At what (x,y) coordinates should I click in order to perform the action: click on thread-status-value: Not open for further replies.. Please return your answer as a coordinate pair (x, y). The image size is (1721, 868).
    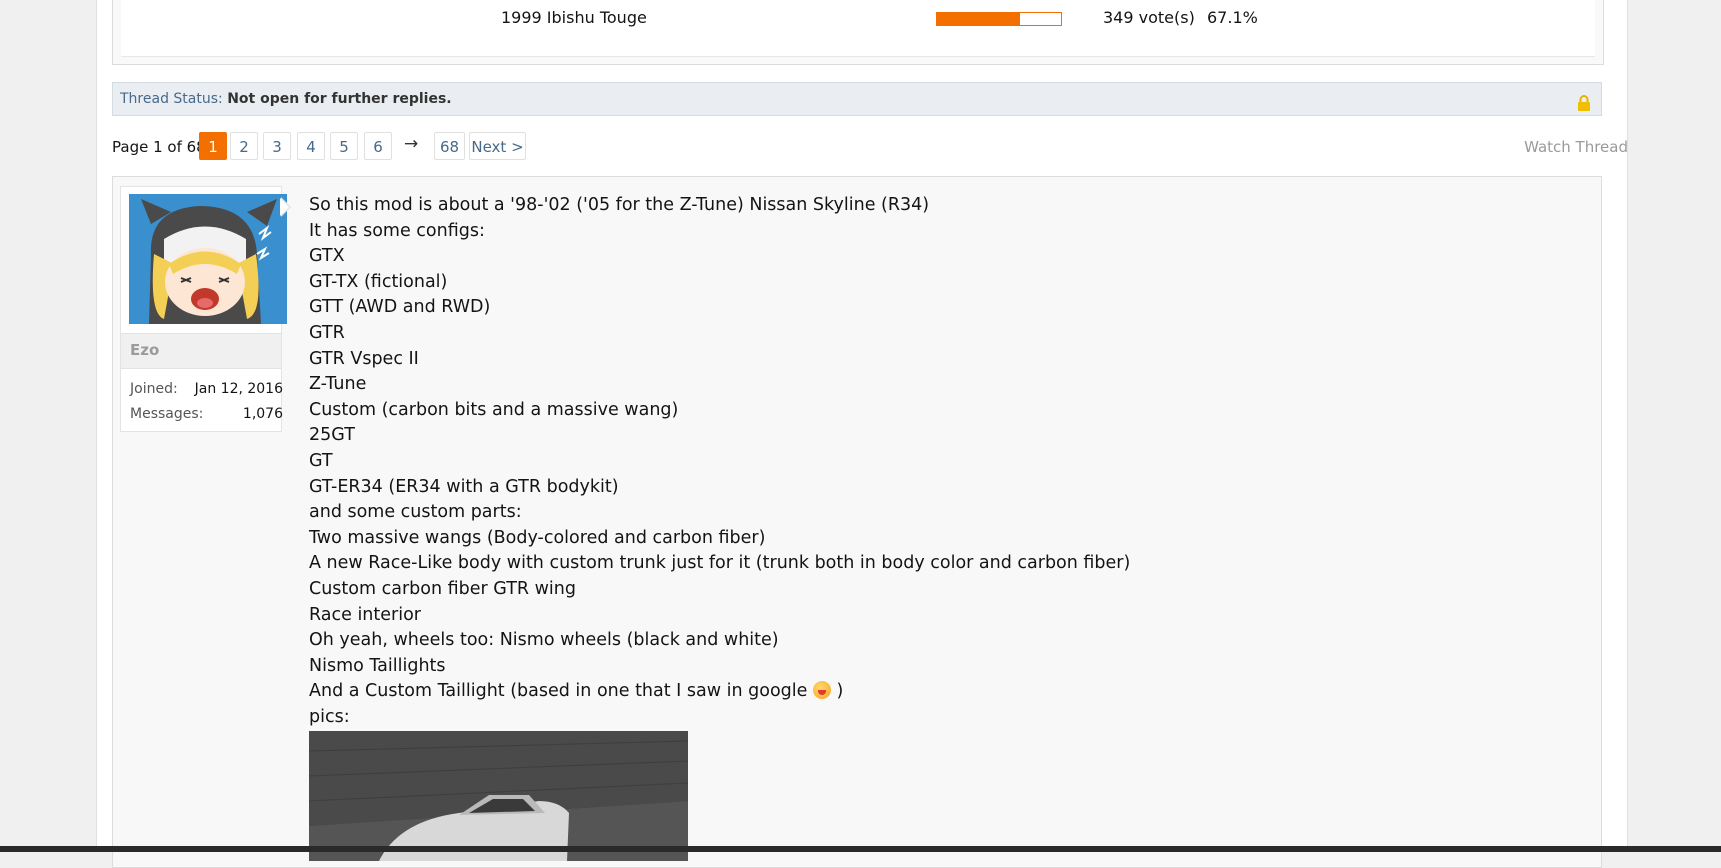
    Looking at the image, I should click on (339, 99).